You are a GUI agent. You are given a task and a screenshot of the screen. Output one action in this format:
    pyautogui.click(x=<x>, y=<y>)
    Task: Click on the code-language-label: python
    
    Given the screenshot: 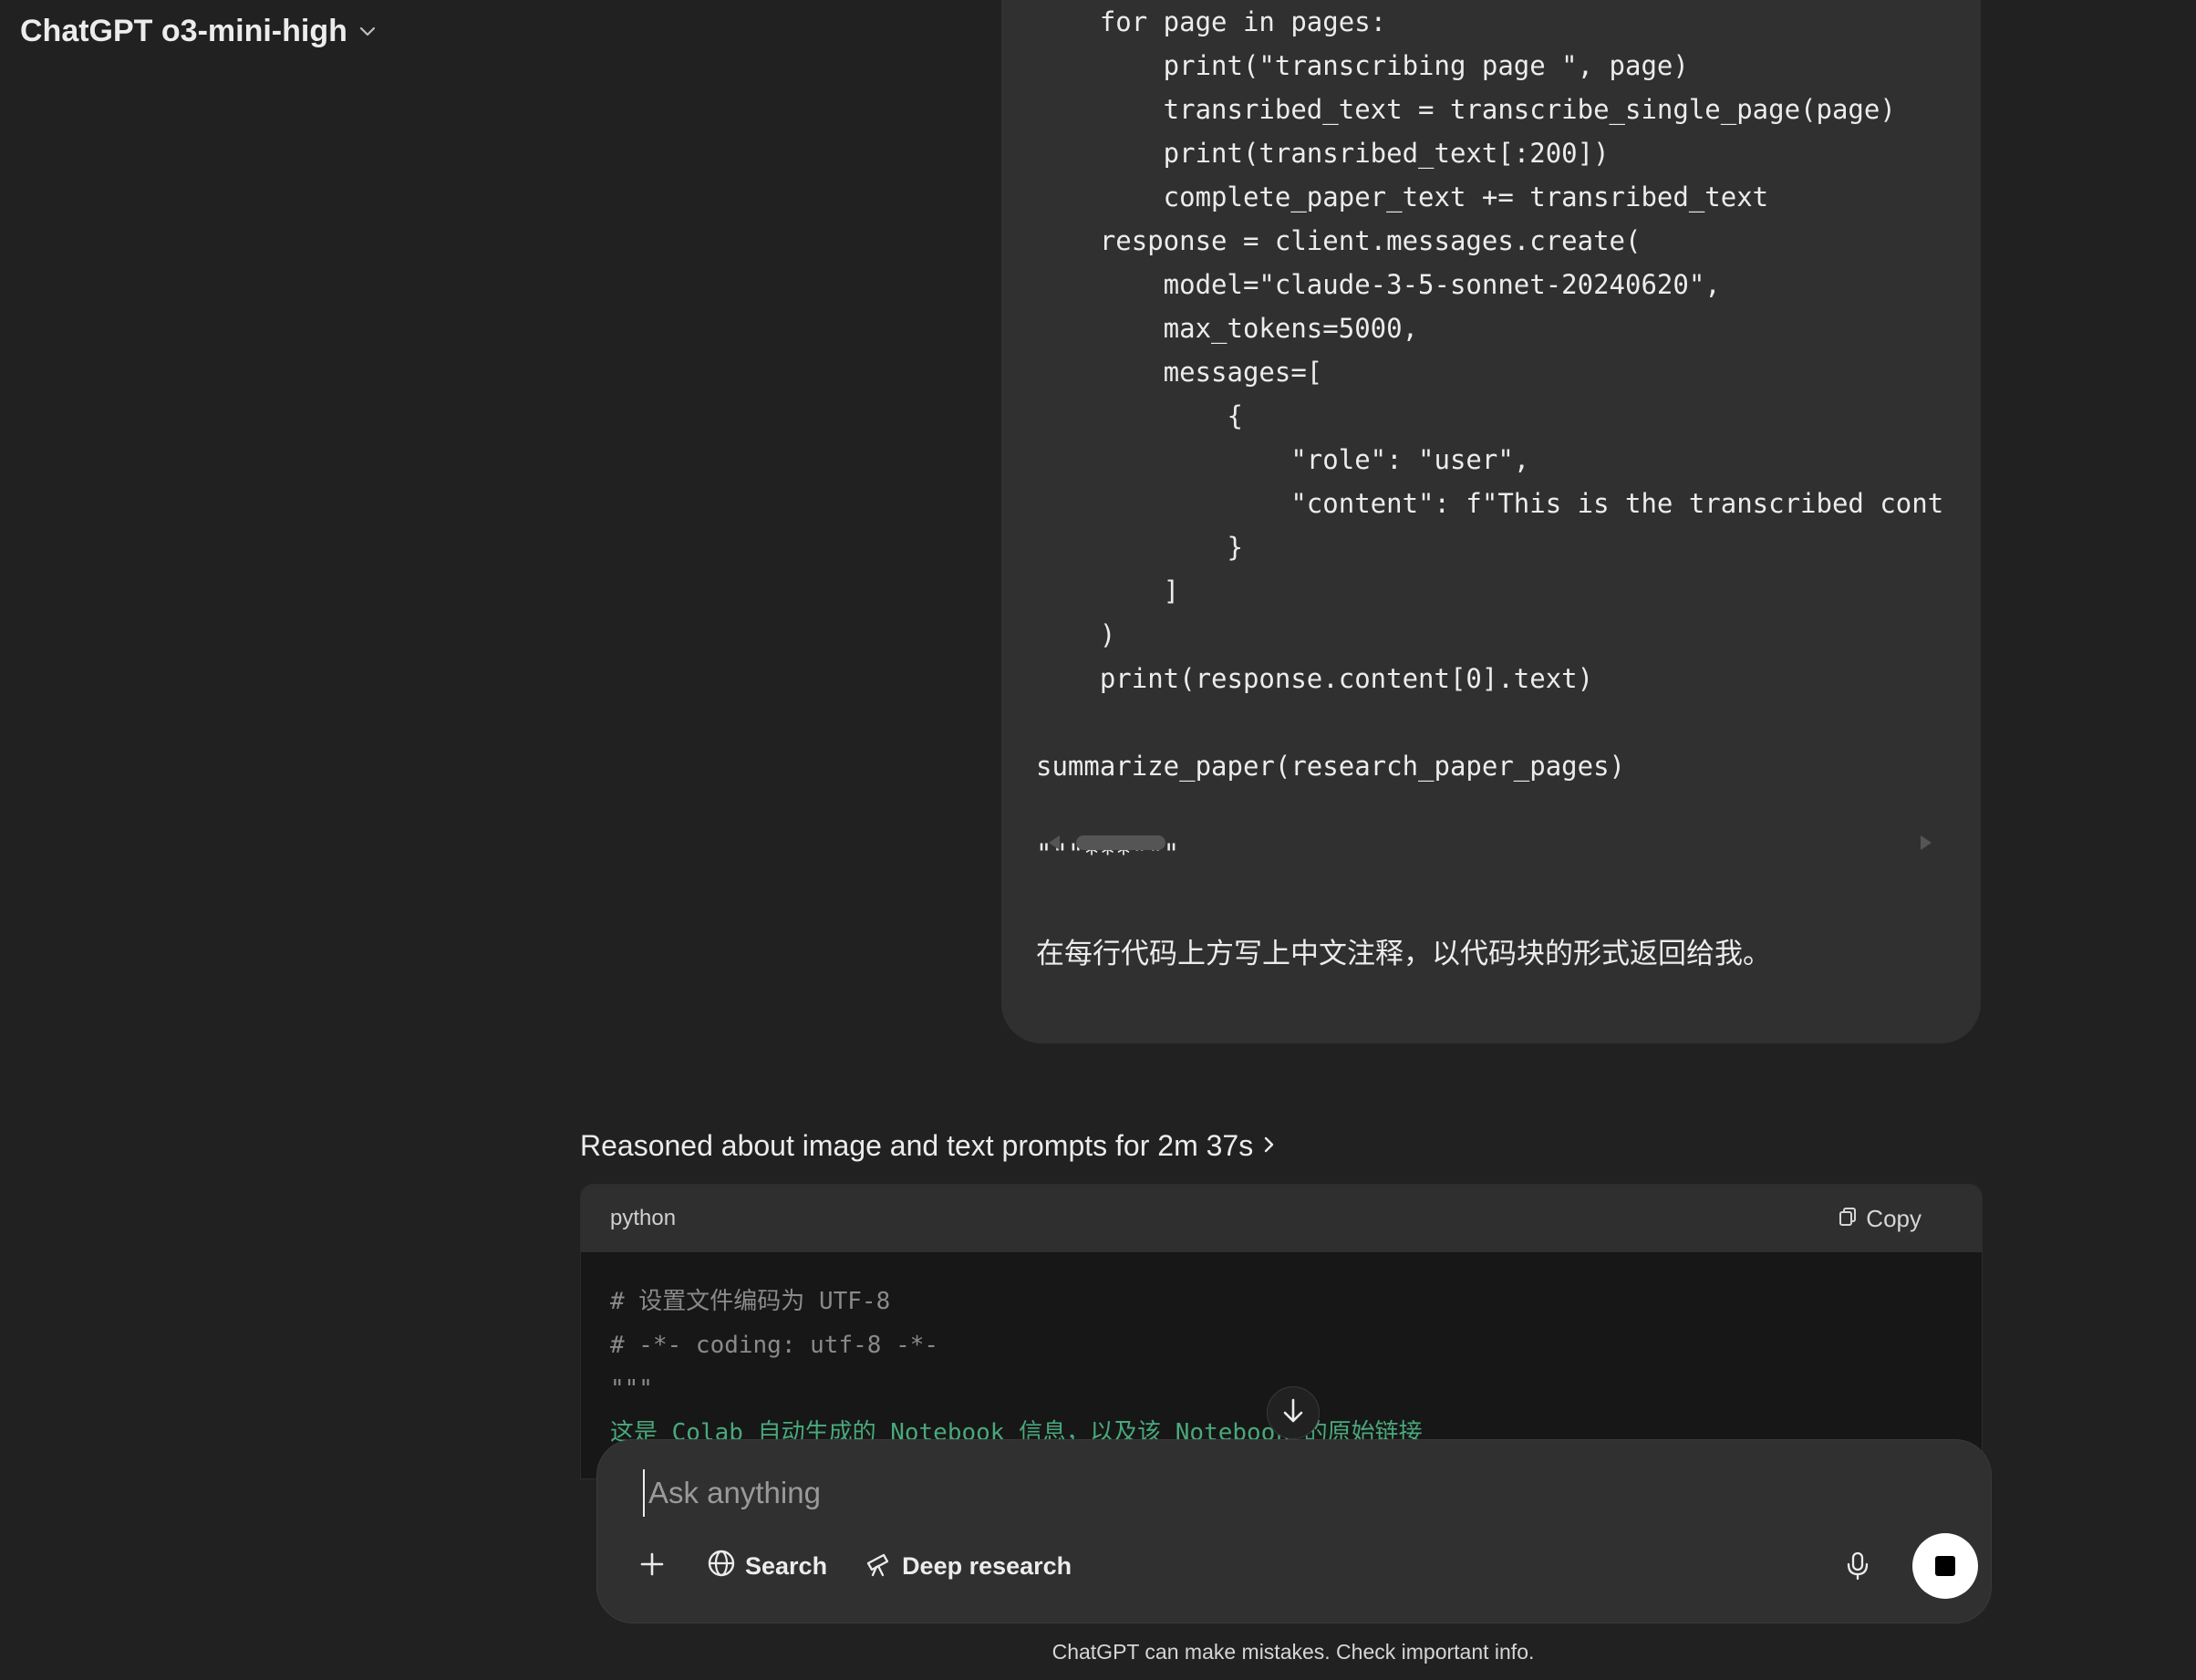 What is the action you would take?
    pyautogui.click(x=643, y=1218)
    